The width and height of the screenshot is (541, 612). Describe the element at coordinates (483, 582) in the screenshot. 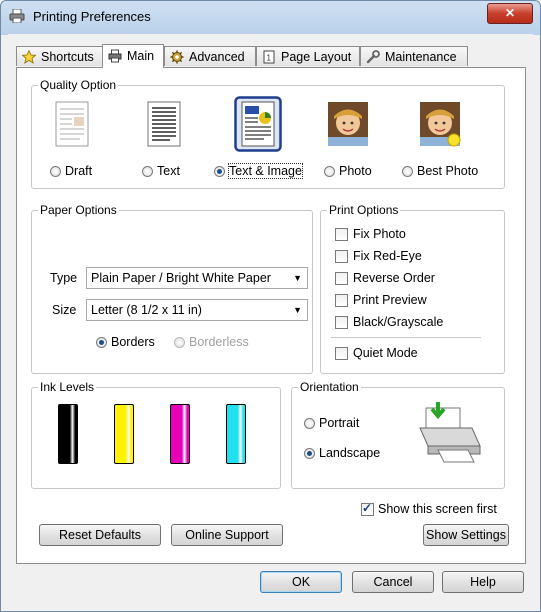

I see `help-button: Help` at that location.